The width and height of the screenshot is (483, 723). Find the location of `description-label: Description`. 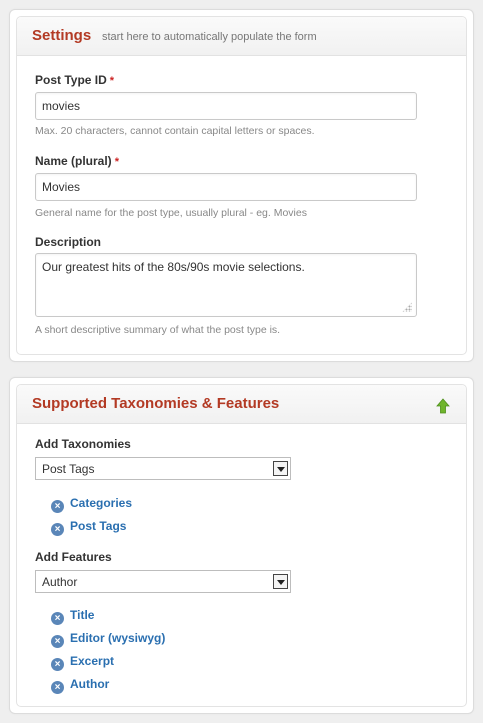

description-label: Description is located at coordinates (68, 242).